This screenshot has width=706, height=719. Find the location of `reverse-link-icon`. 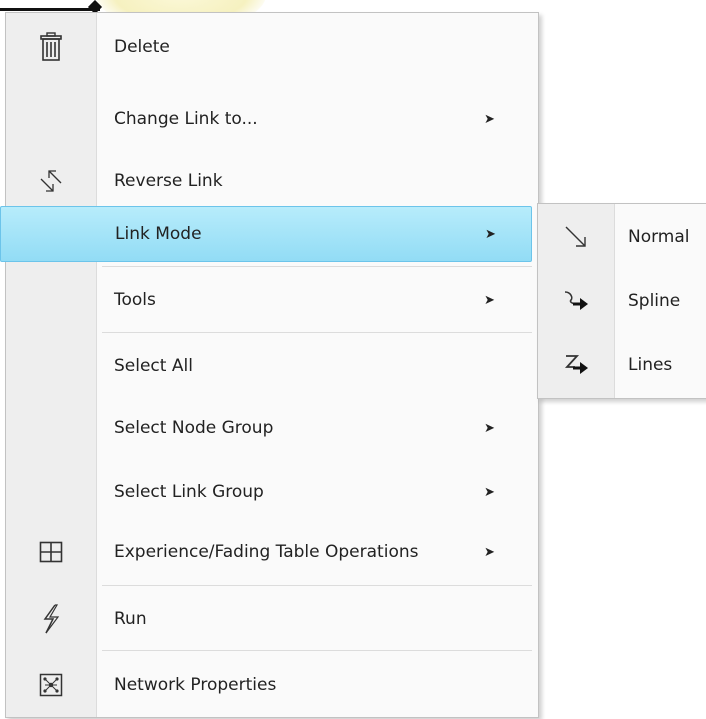

reverse-link-icon is located at coordinates (51, 181).